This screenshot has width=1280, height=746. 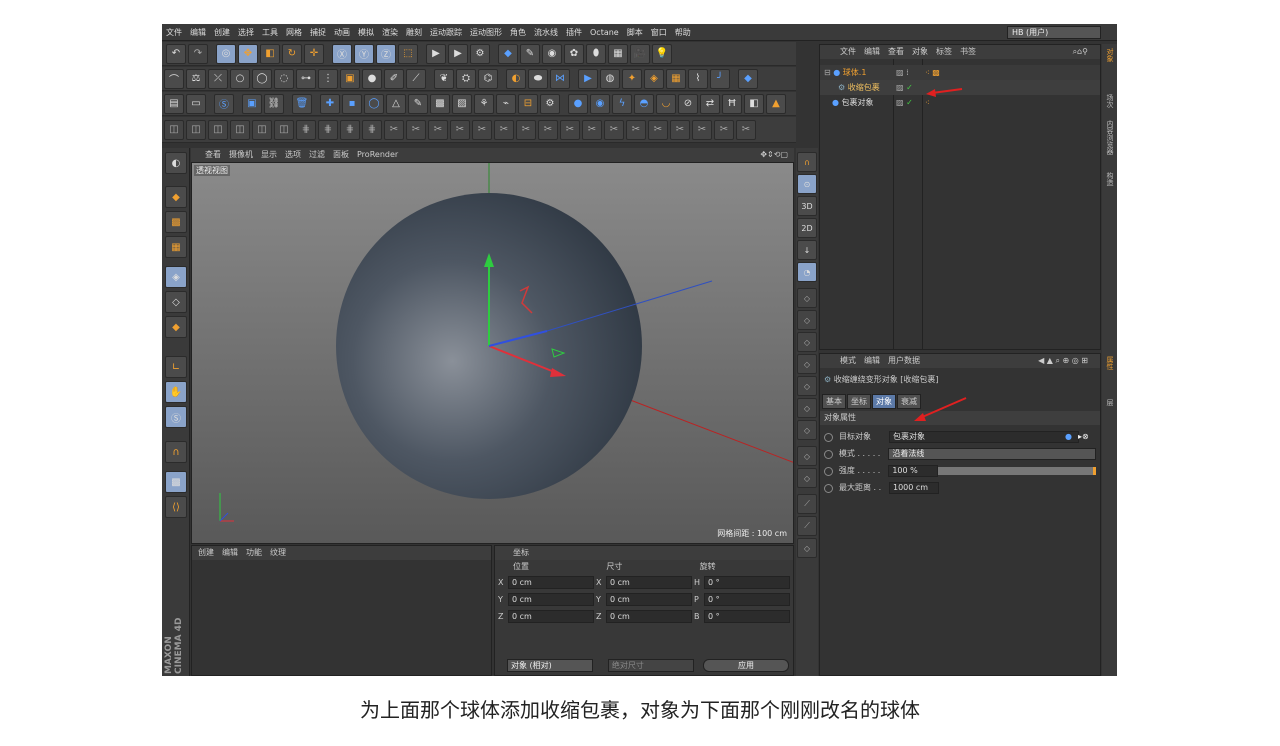 I want to click on om-search-icons: ⌕⌂⚲, so click(x=1080, y=52).